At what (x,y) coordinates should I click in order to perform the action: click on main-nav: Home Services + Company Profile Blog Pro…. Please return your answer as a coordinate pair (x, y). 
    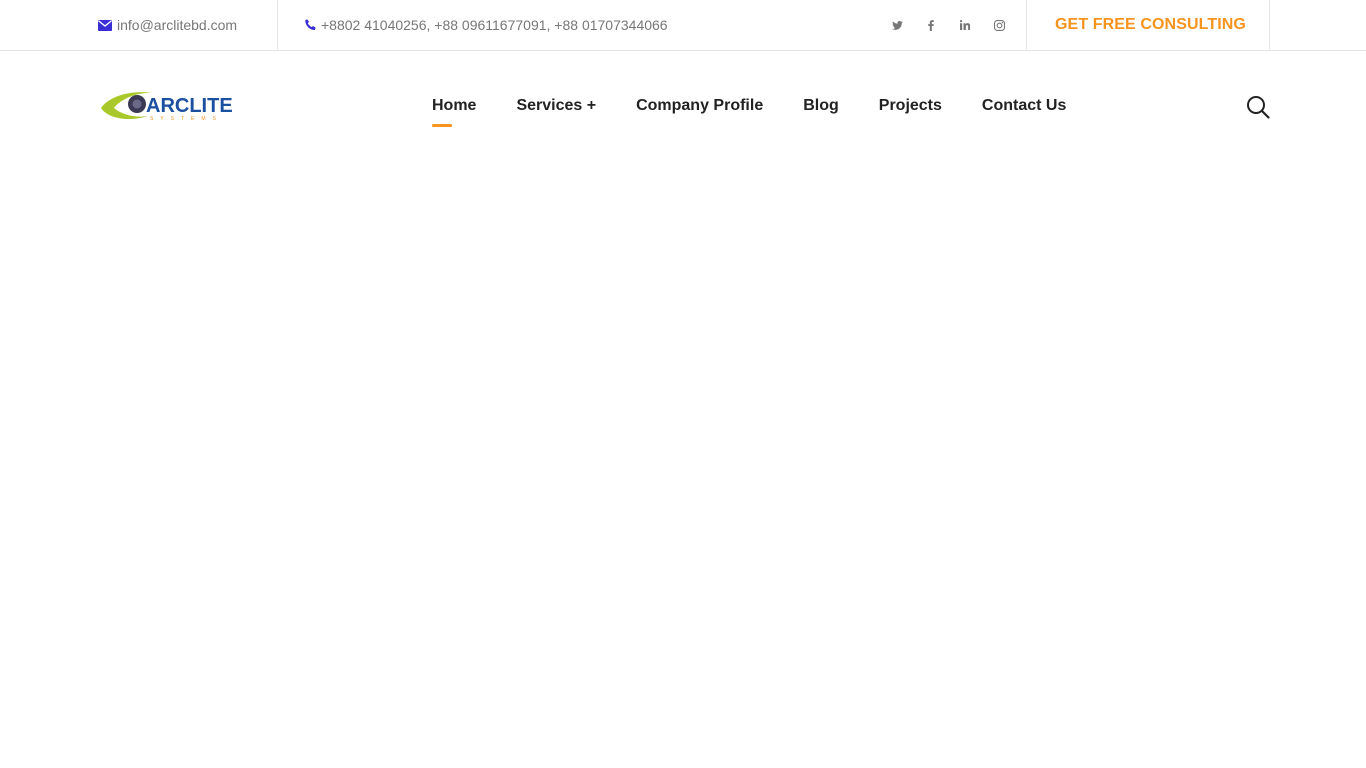
    Looking at the image, I should click on (769, 110).